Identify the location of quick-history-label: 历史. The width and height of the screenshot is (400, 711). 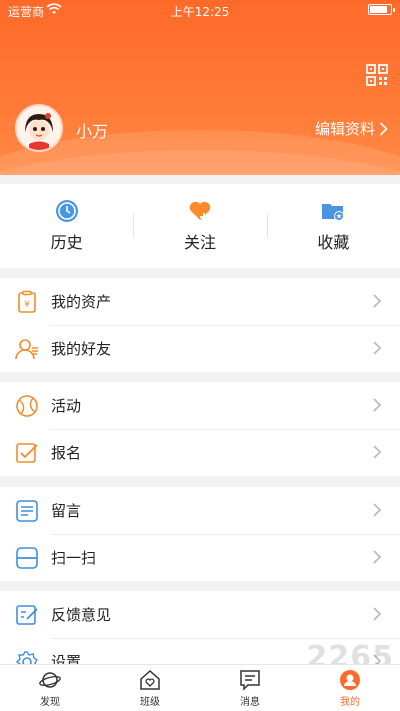
(66, 242).